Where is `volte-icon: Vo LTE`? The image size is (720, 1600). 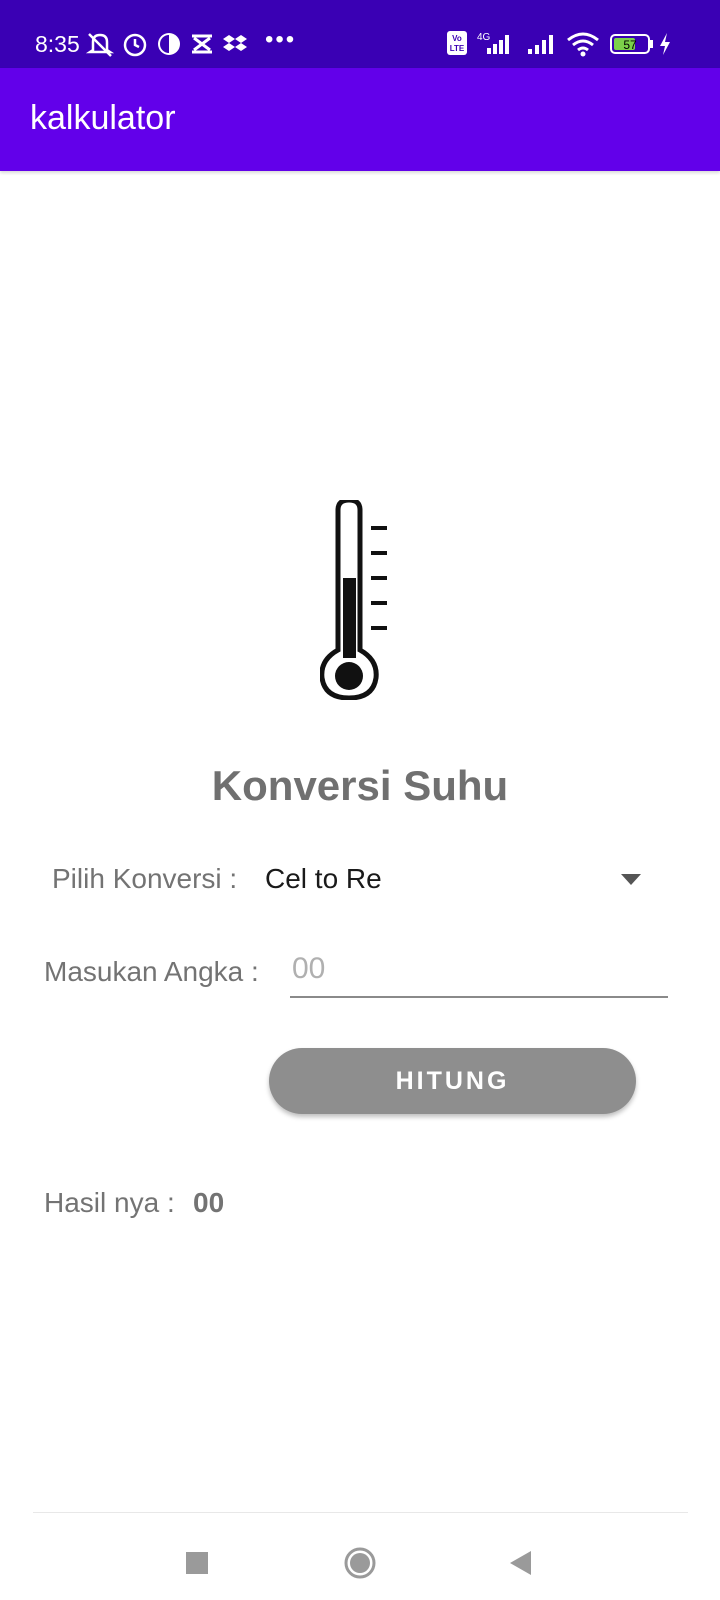 volte-icon: Vo LTE is located at coordinates (457, 44).